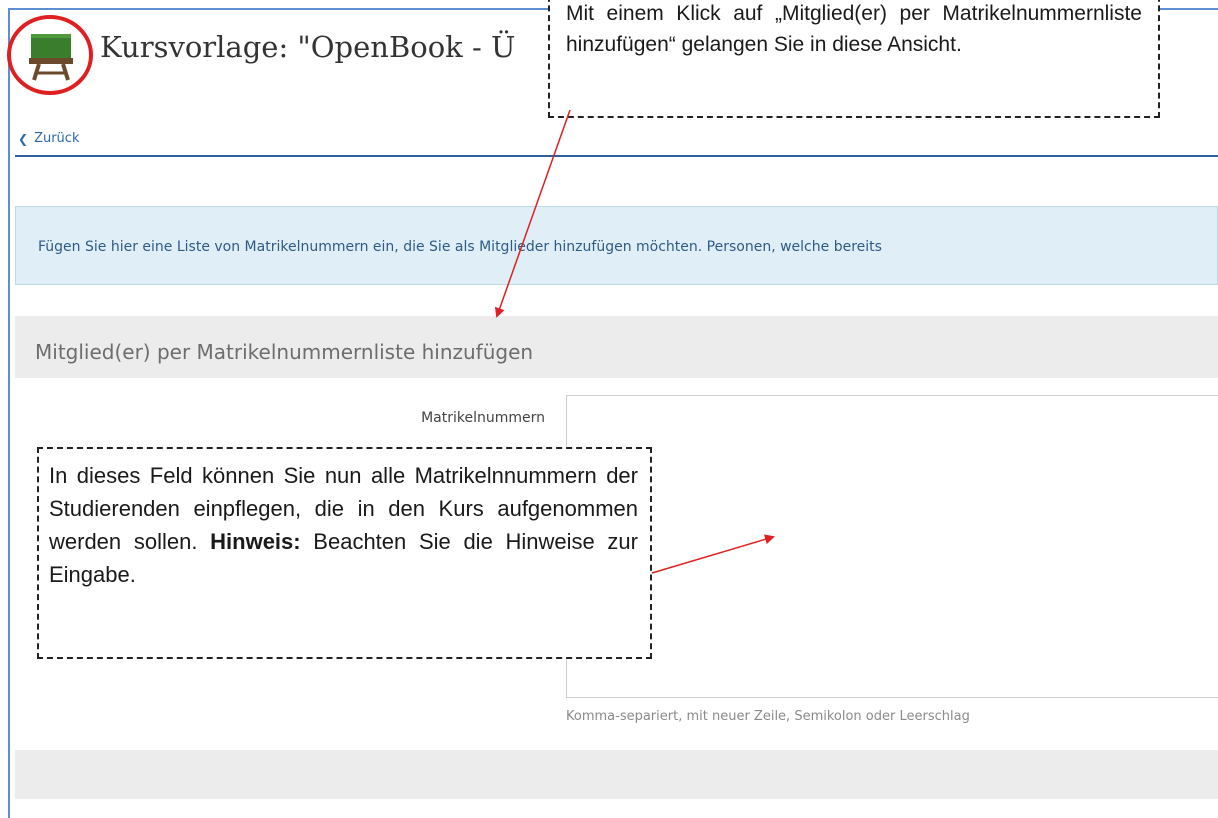  What do you see at coordinates (616, 774) in the screenshot?
I see `form-footer-bar` at bounding box center [616, 774].